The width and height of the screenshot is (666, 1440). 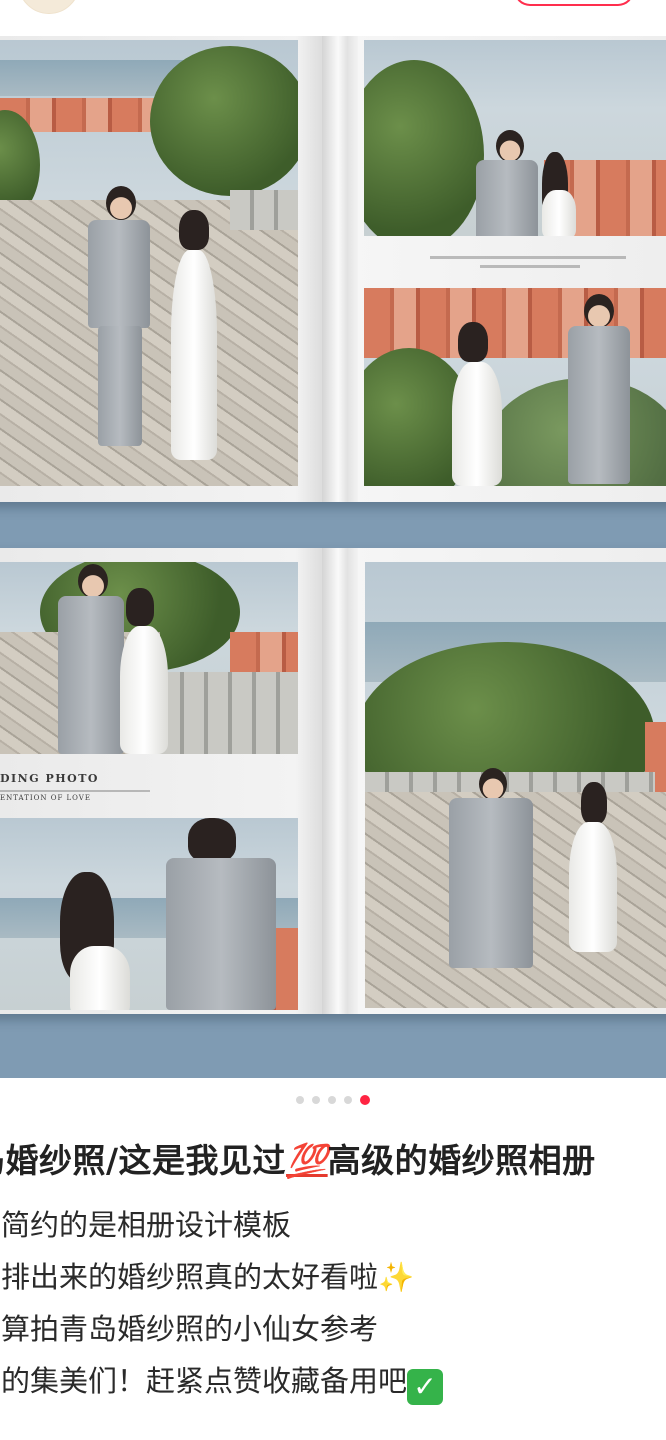 What do you see at coordinates (333, 18) in the screenshot?
I see `post-header` at bounding box center [333, 18].